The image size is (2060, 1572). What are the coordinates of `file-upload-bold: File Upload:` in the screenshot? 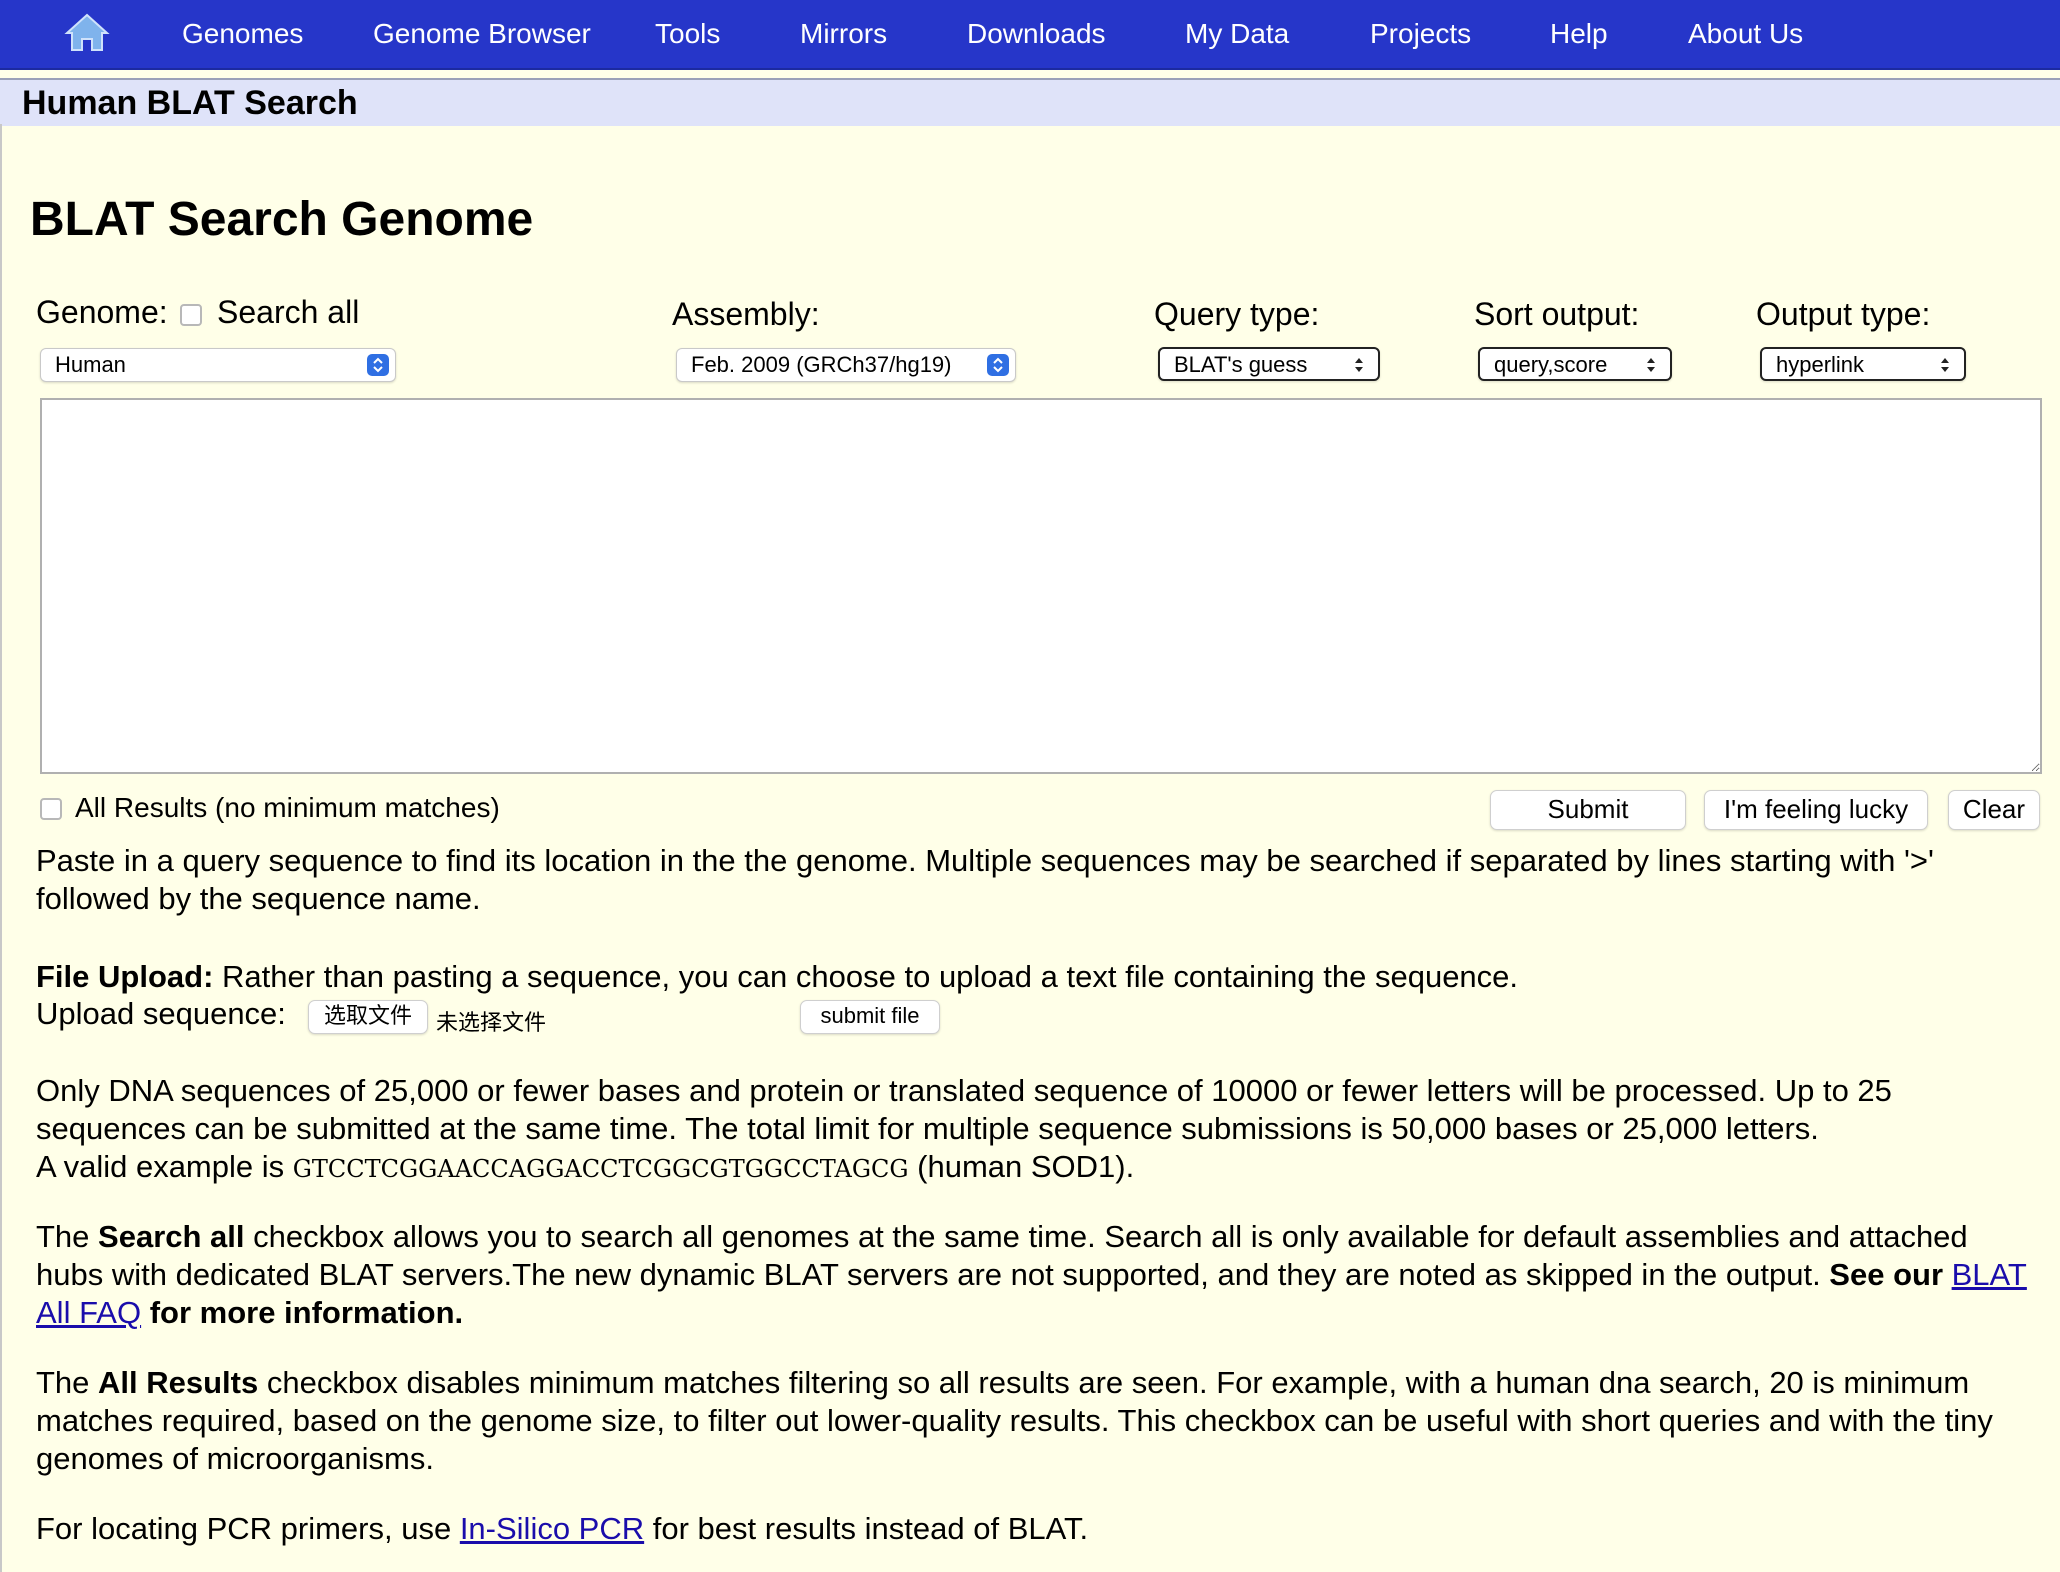 It's located at (125, 976).